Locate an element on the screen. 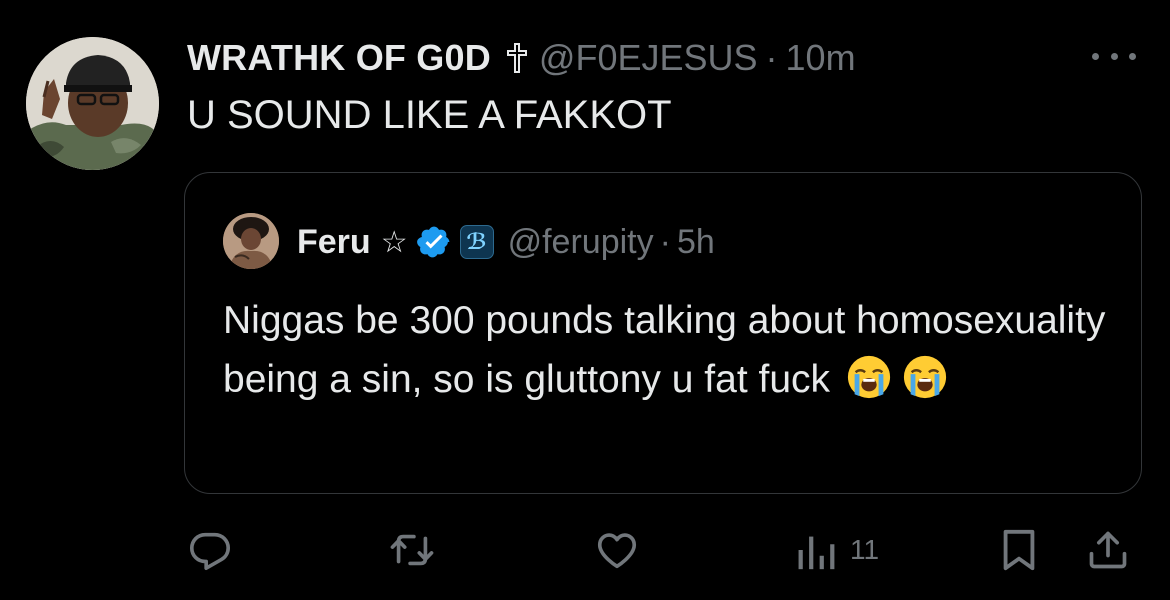 This screenshot has height=600, width=1170. reply-button is located at coordinates (210, 550).